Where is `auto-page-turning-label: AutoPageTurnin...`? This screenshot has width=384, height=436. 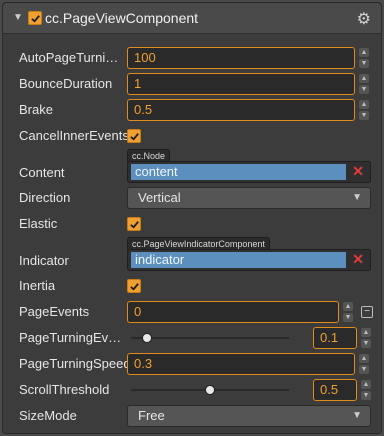 auto-page-turning-label: AutoPageTurnin... is located at coordinates (71, 57).